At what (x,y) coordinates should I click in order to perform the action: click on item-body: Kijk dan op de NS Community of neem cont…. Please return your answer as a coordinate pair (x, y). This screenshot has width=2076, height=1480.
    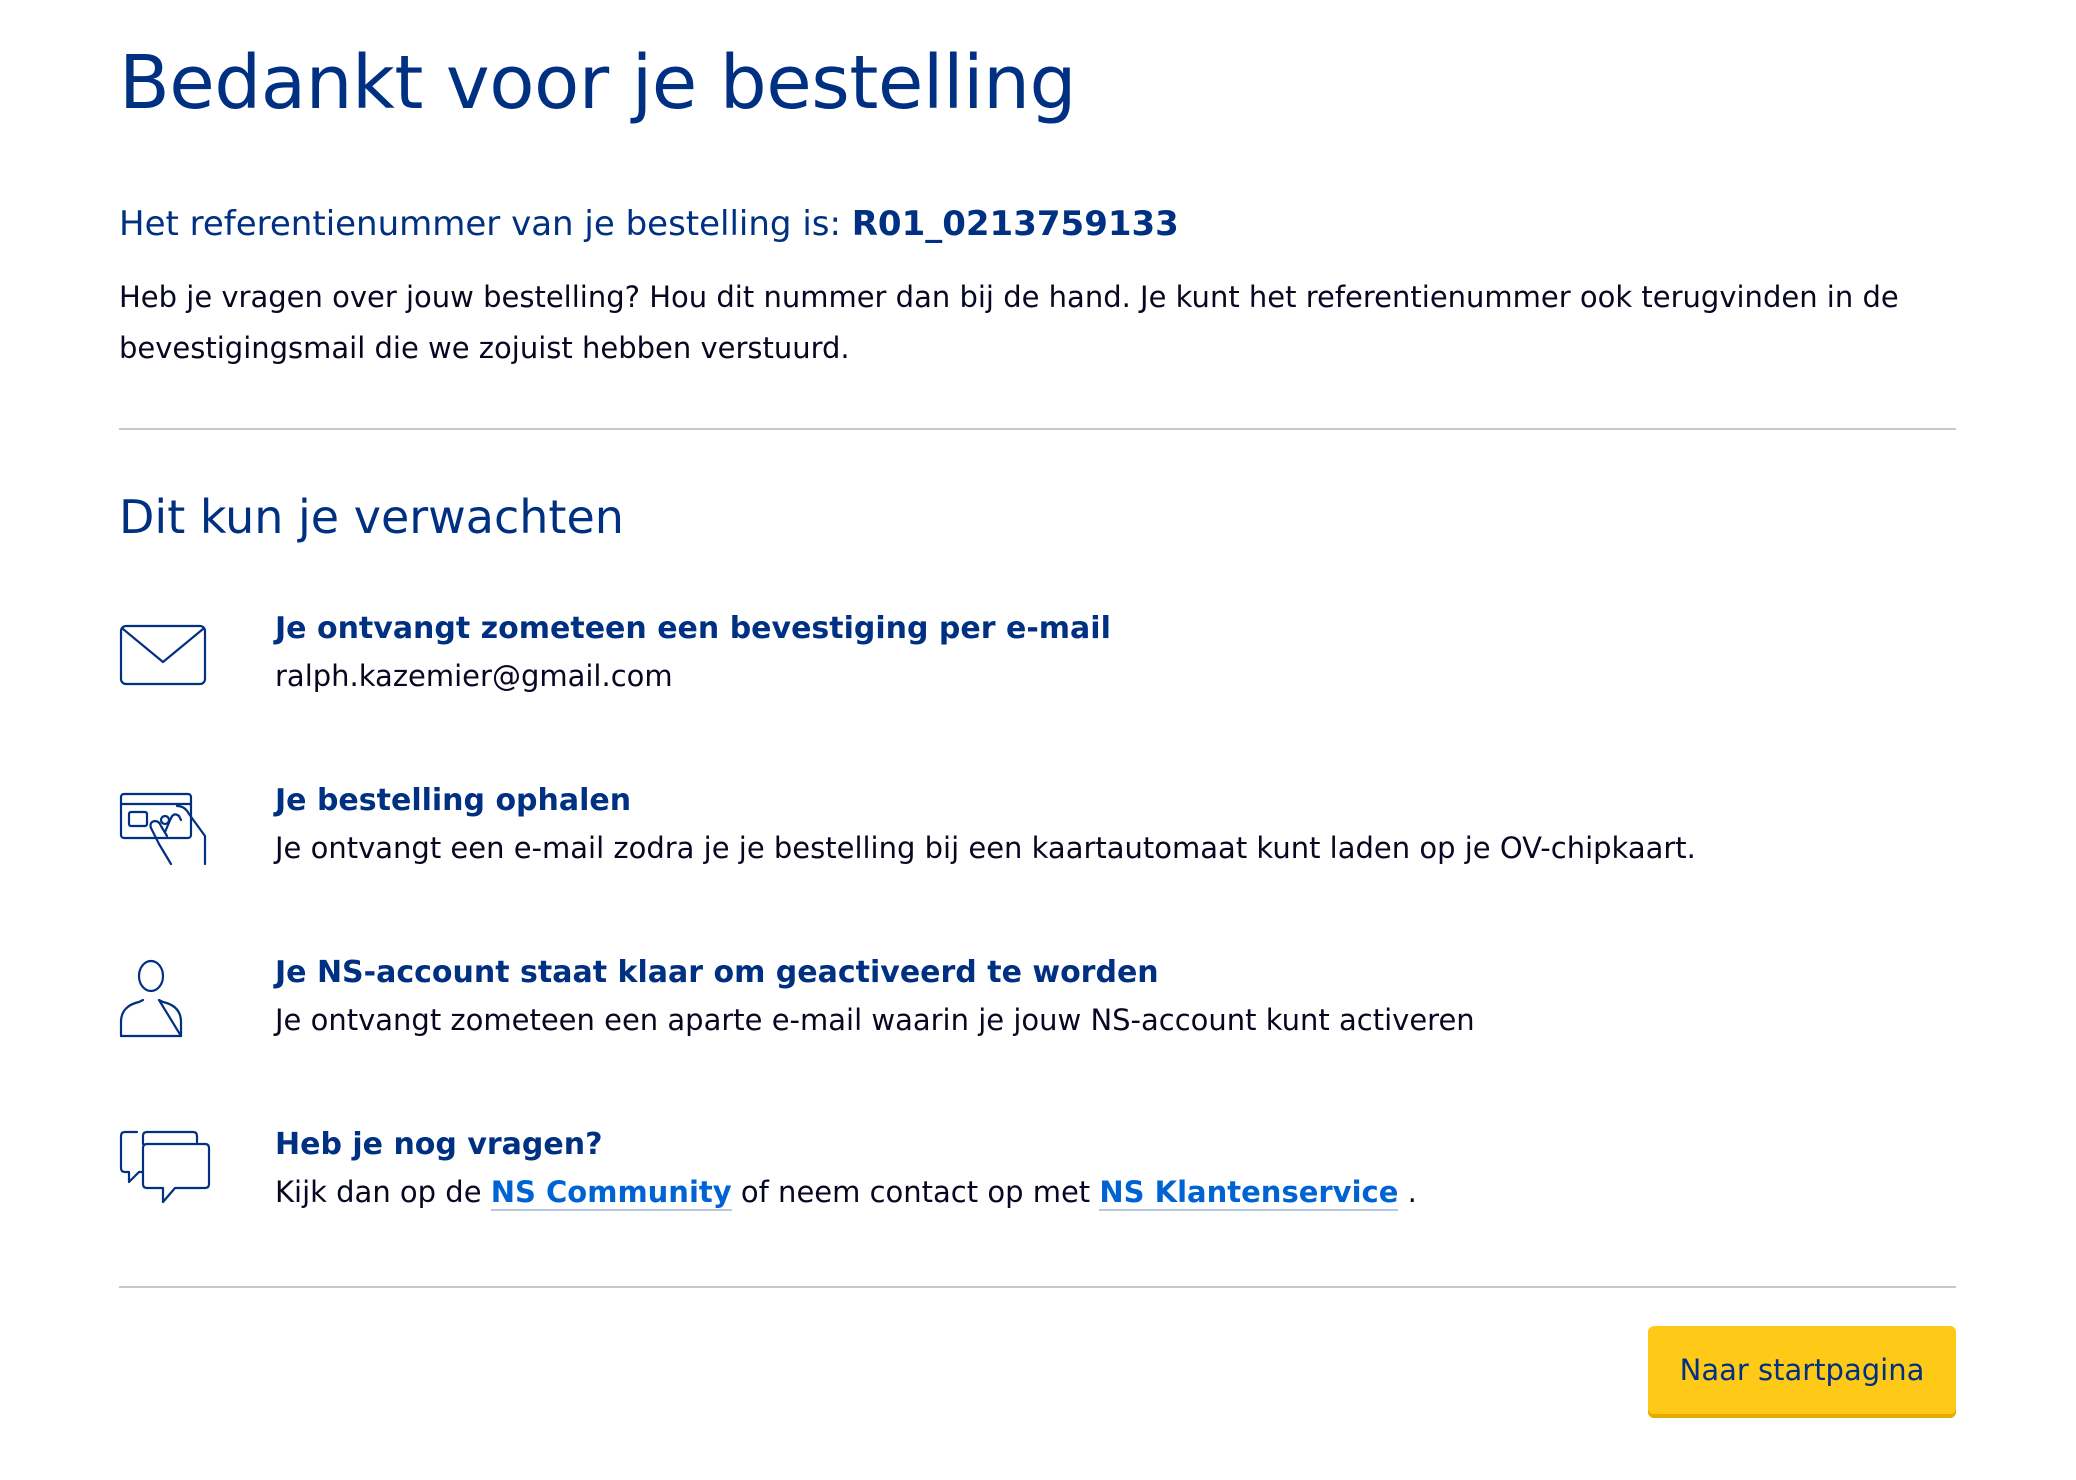
    Looking at the image, I should click on (1075, 1192).